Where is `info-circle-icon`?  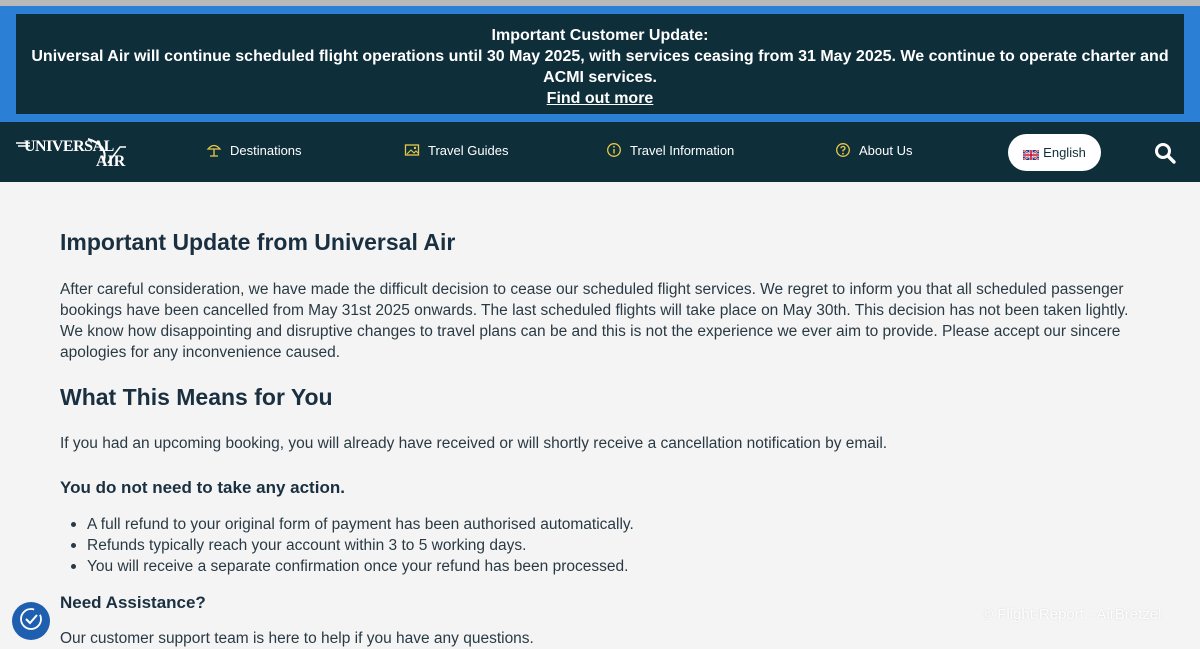
info-circle-icon is located at coordinates (614, 150).